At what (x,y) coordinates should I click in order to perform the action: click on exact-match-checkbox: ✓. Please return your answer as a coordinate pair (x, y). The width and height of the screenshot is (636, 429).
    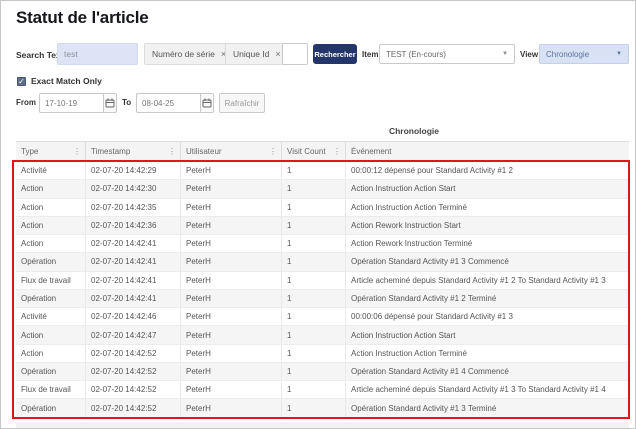
    Looking at the image, I should click on (21, 81).